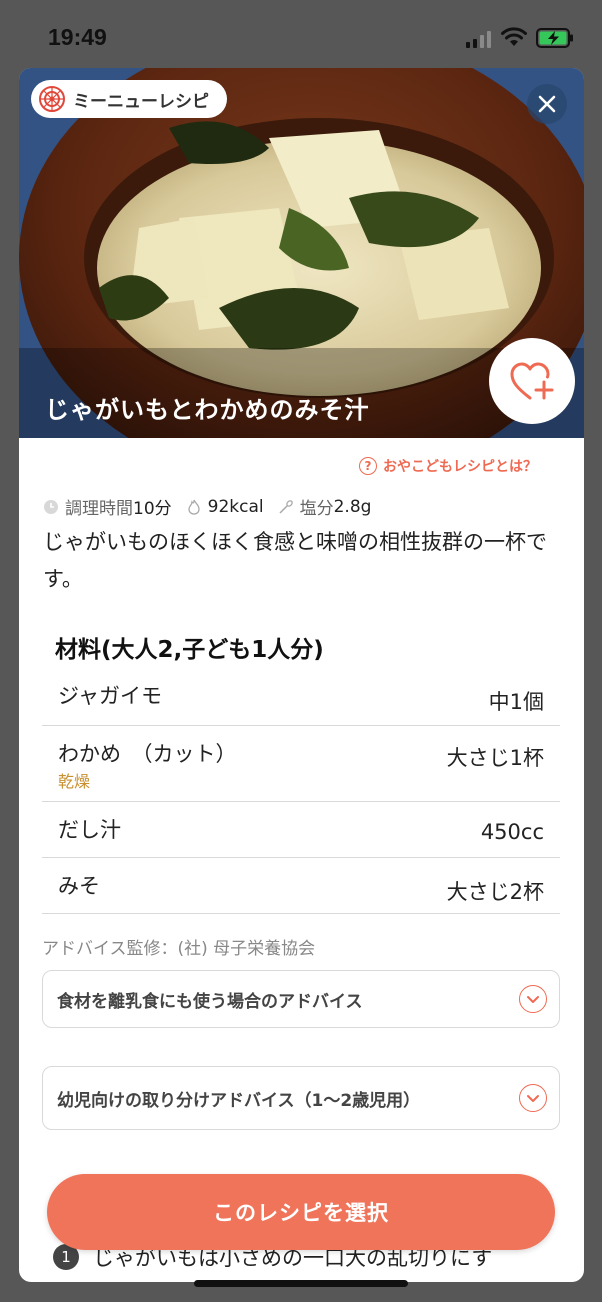 This screenshot has width=602, height=1302. I want to click on help-link-label: おやこどもレシピとは？, so click(460, 467).